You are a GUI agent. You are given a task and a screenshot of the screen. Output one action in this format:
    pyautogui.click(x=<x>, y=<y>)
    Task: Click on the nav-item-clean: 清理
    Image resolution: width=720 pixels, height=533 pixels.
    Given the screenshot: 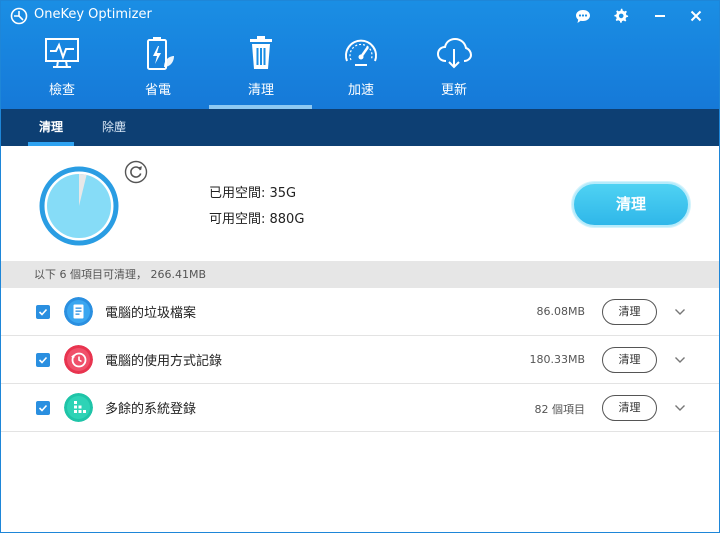 What is the action you would take?
    pyautogui.click(x=261, y=70)
    